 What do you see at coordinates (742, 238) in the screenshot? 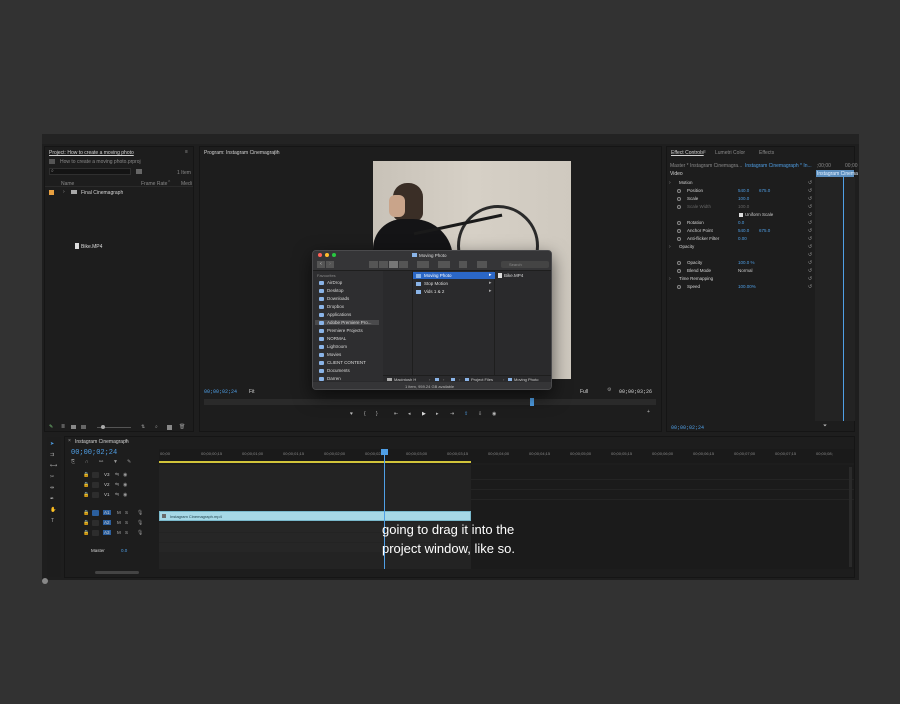
I see `effect-value: 0.00` at bounding box center [742, 238].